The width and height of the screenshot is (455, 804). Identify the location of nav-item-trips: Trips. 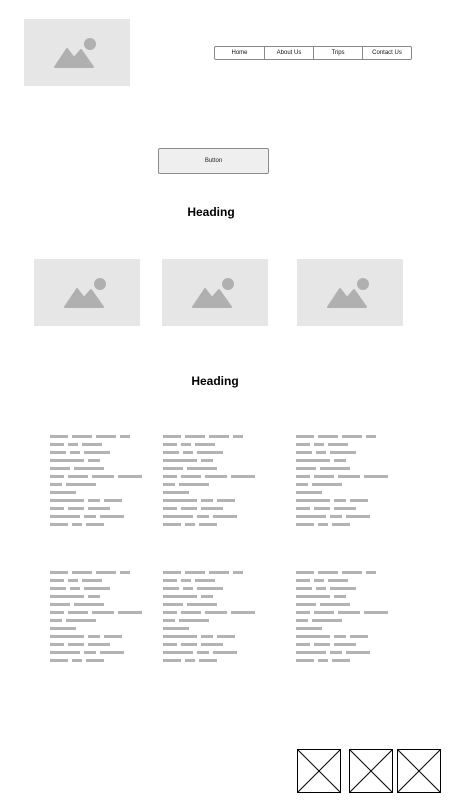
(337, 53).